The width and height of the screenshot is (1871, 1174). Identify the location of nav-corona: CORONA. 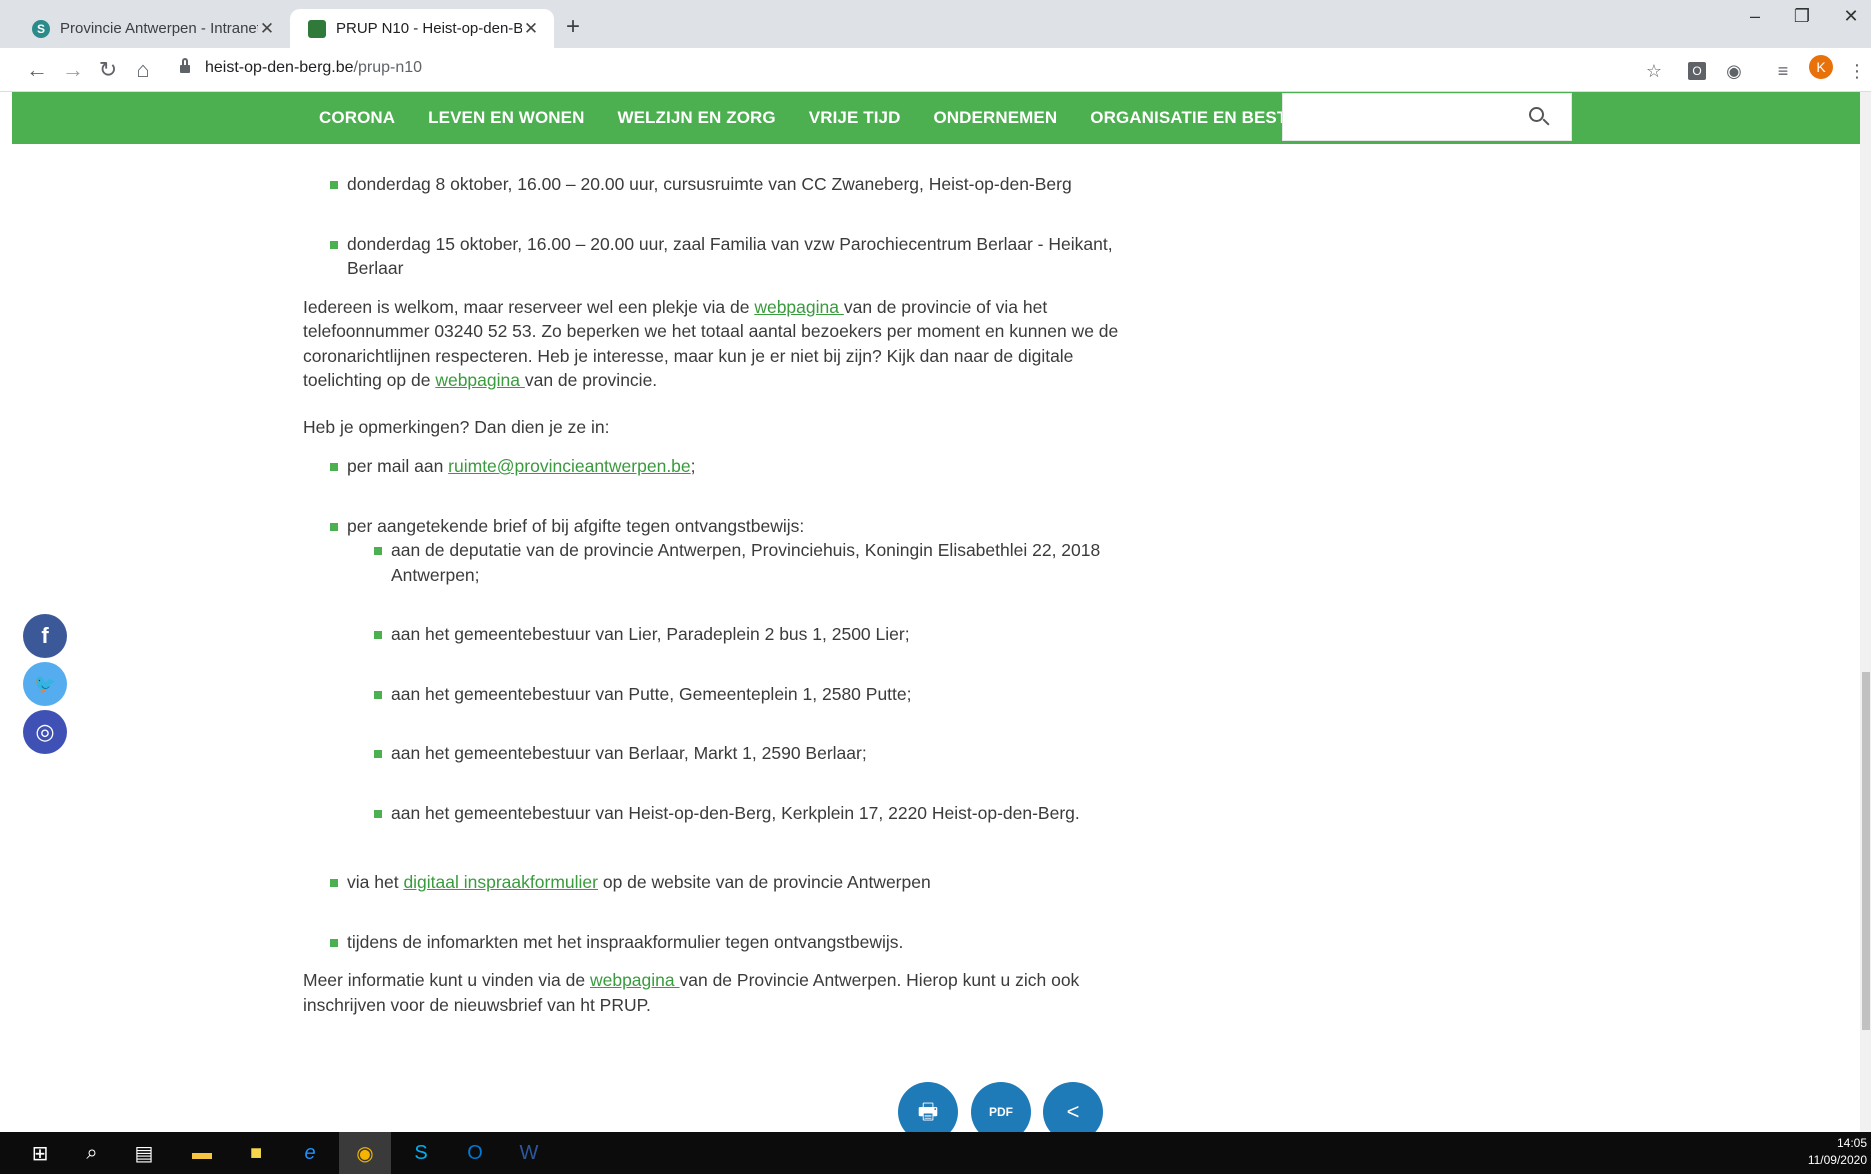
(357, 118).